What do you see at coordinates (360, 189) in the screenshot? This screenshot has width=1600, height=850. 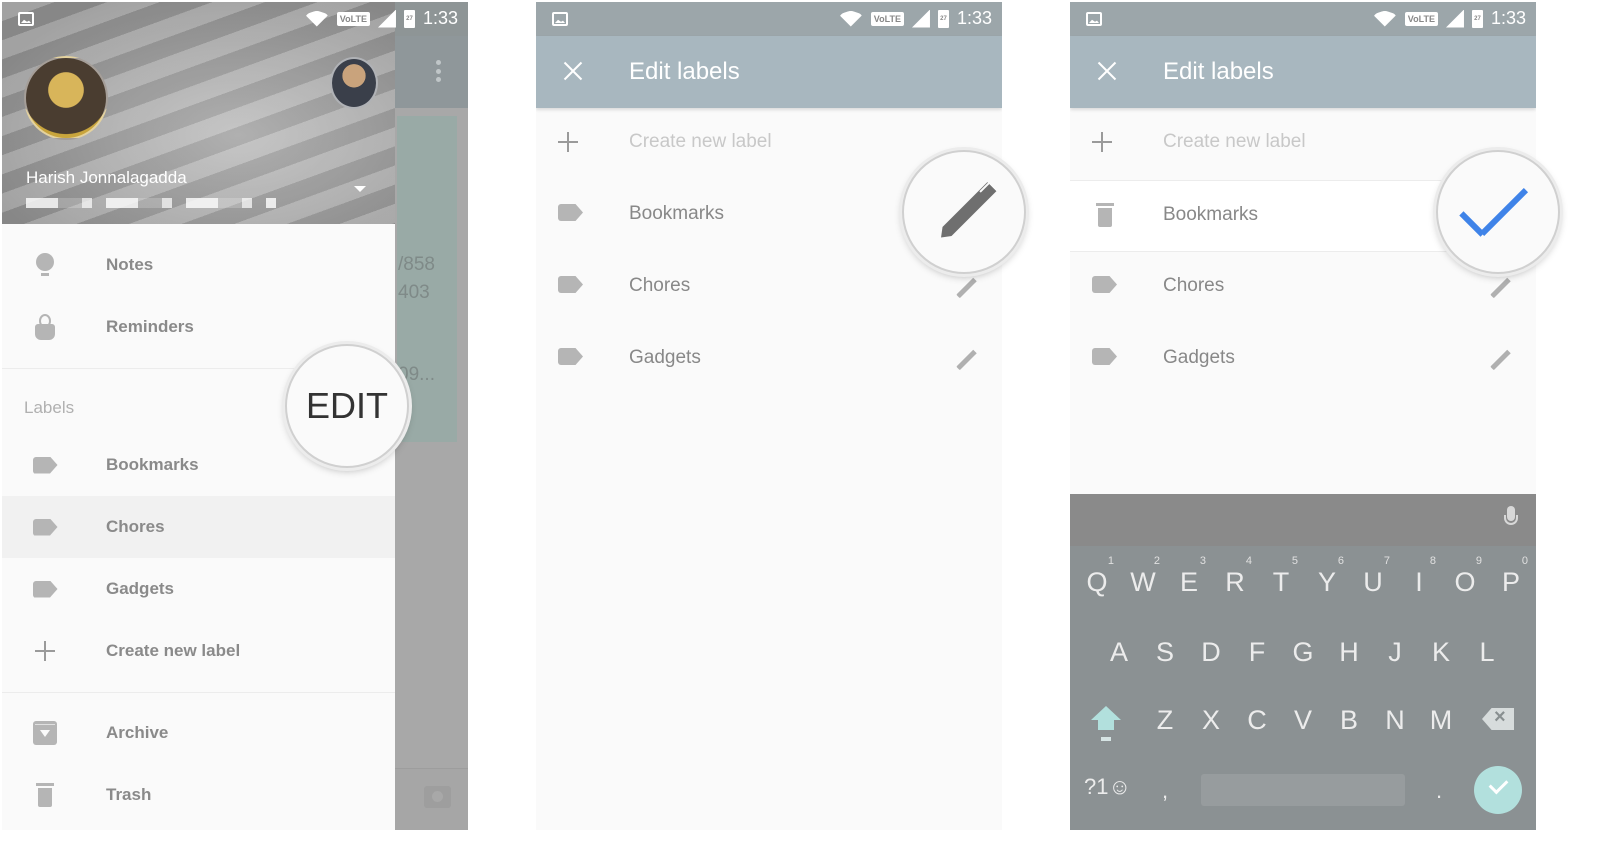 I see `account-dropdown-icon` at bounding box center [360, 189].